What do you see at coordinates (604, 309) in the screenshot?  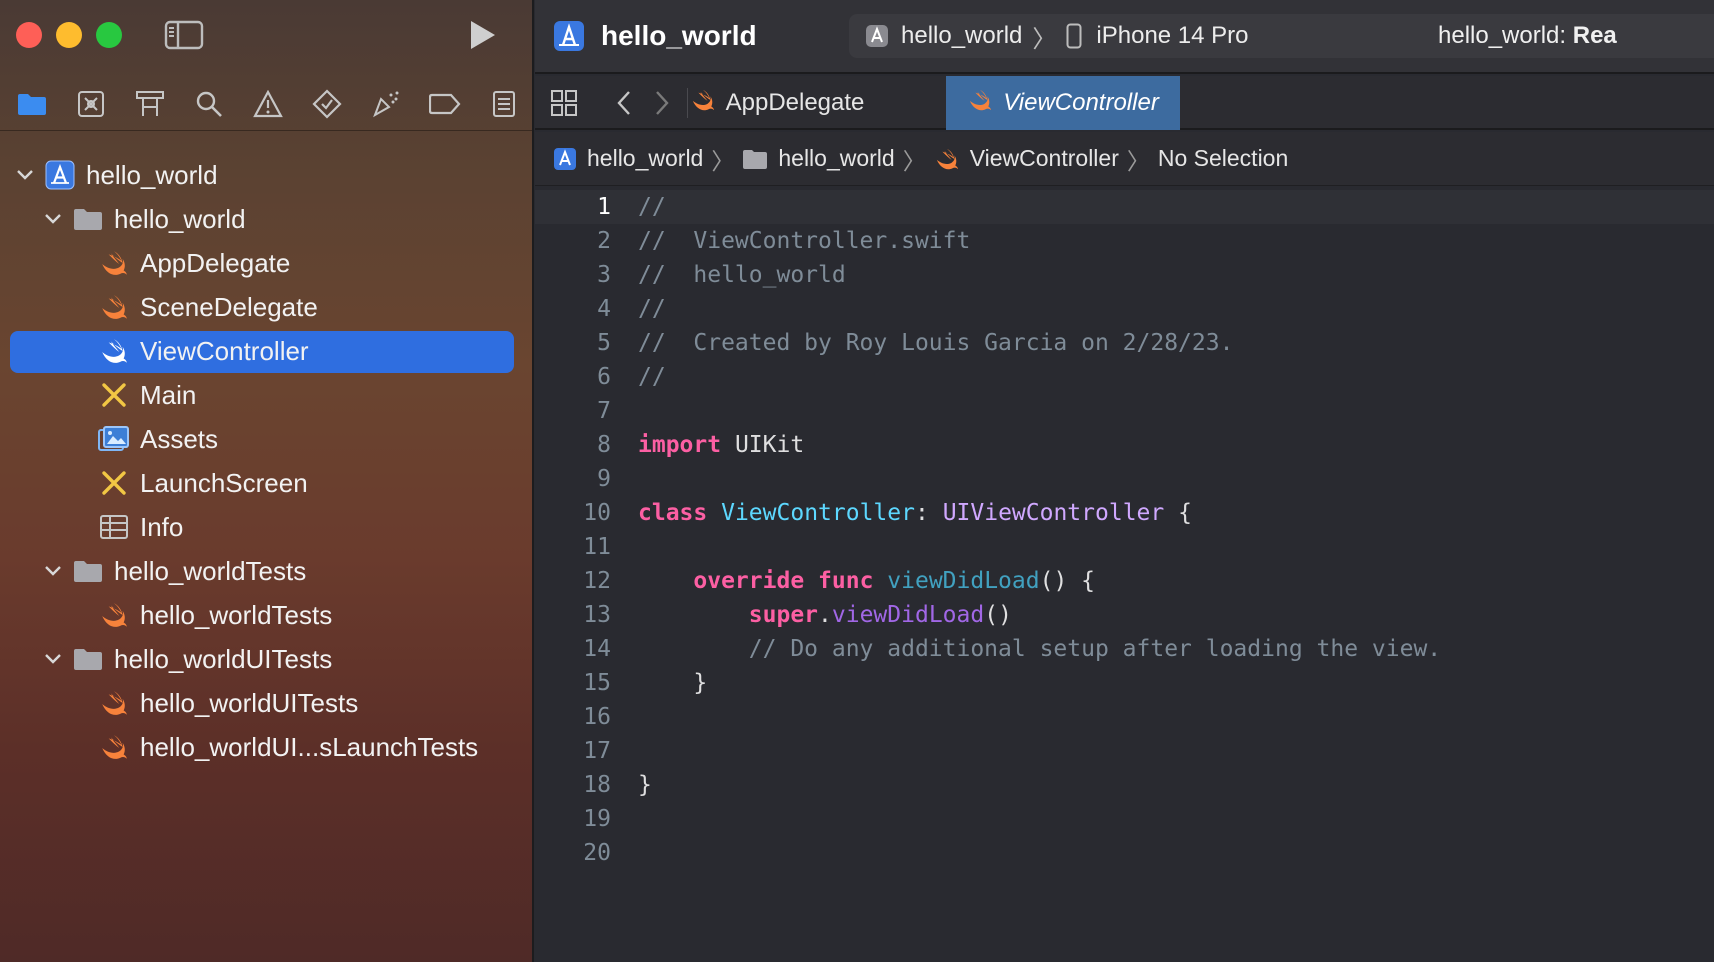 I see `line-number: 4` at bounding box center [604, 309].